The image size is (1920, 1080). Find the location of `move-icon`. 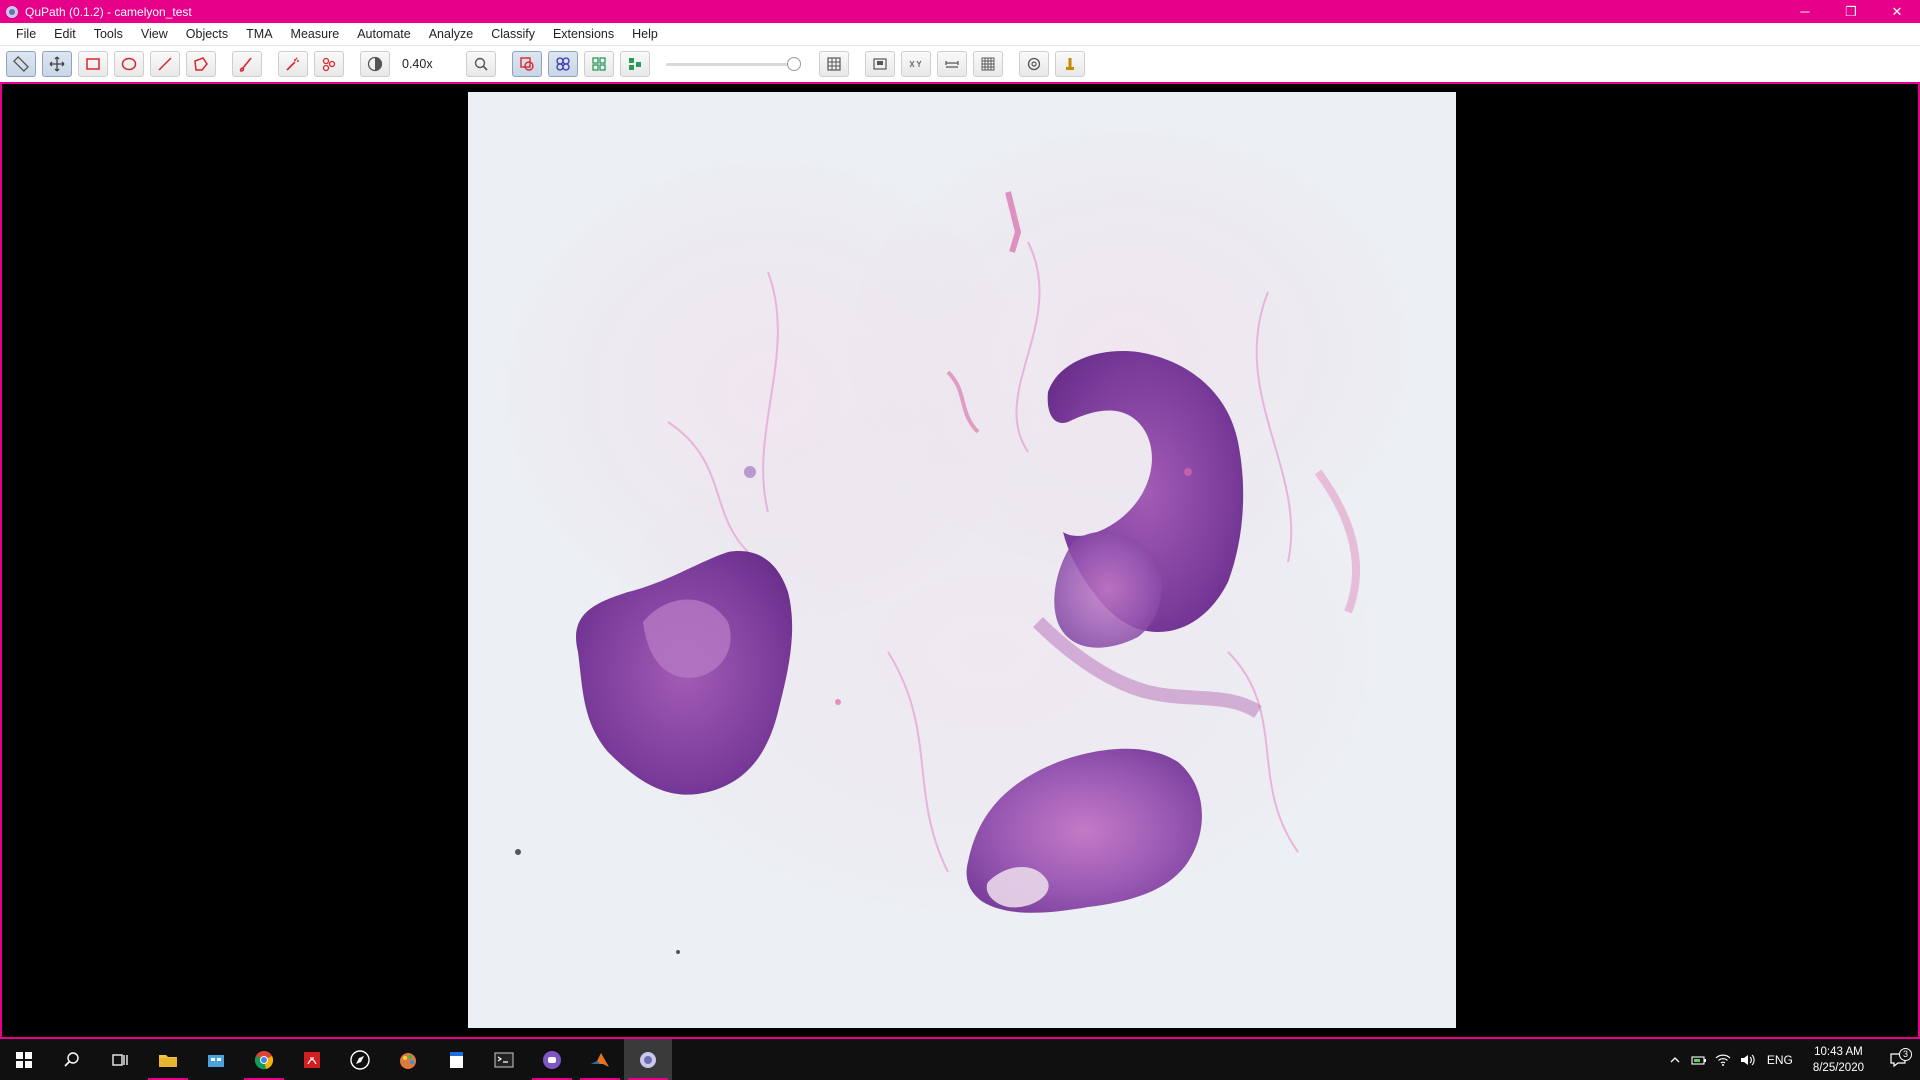

move-icon is located at coordinates (57, 64).